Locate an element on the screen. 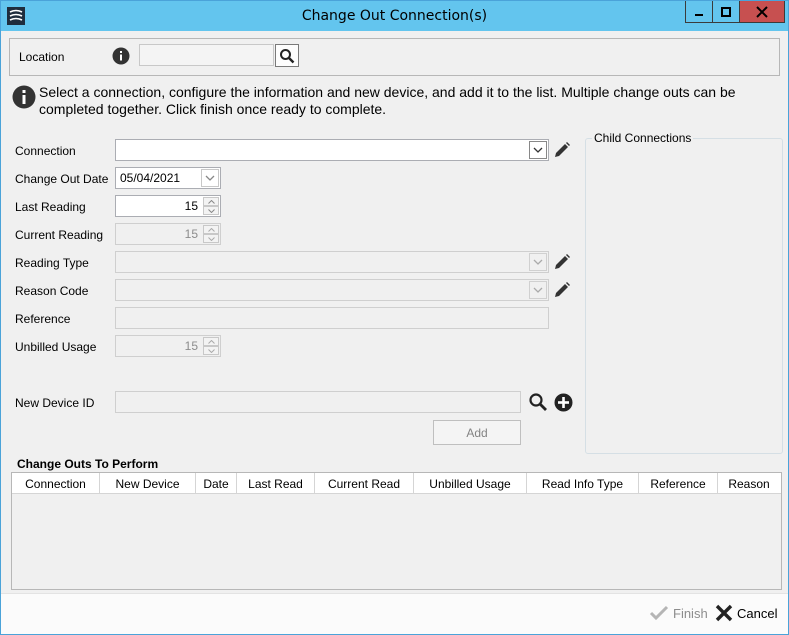 This screenshot has width=789, height=635. last-reading-input: 15 is located at coordinates (168, 206).